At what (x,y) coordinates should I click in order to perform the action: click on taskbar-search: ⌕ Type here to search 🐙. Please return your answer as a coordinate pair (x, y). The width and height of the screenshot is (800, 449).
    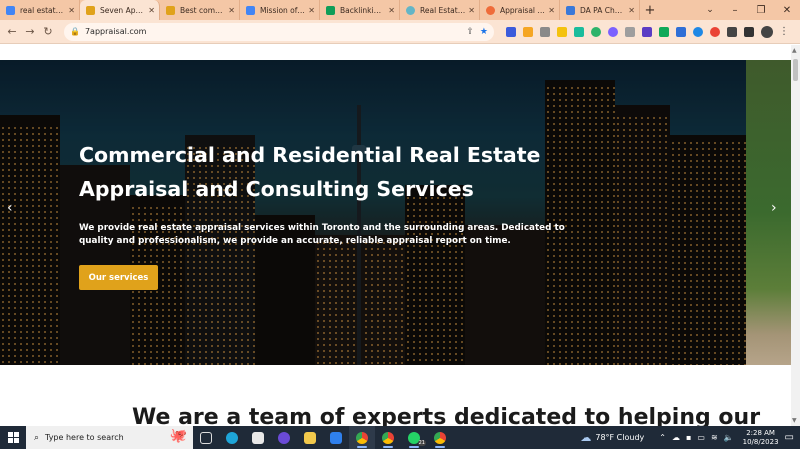
    Looking at the image, I should click on (109, 437).